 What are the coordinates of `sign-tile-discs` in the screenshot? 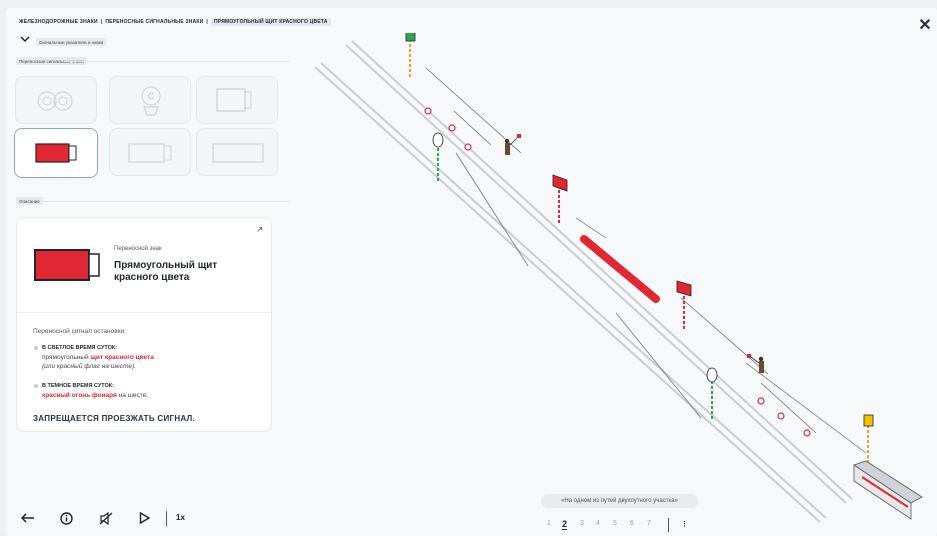 It's located at (56, 100).